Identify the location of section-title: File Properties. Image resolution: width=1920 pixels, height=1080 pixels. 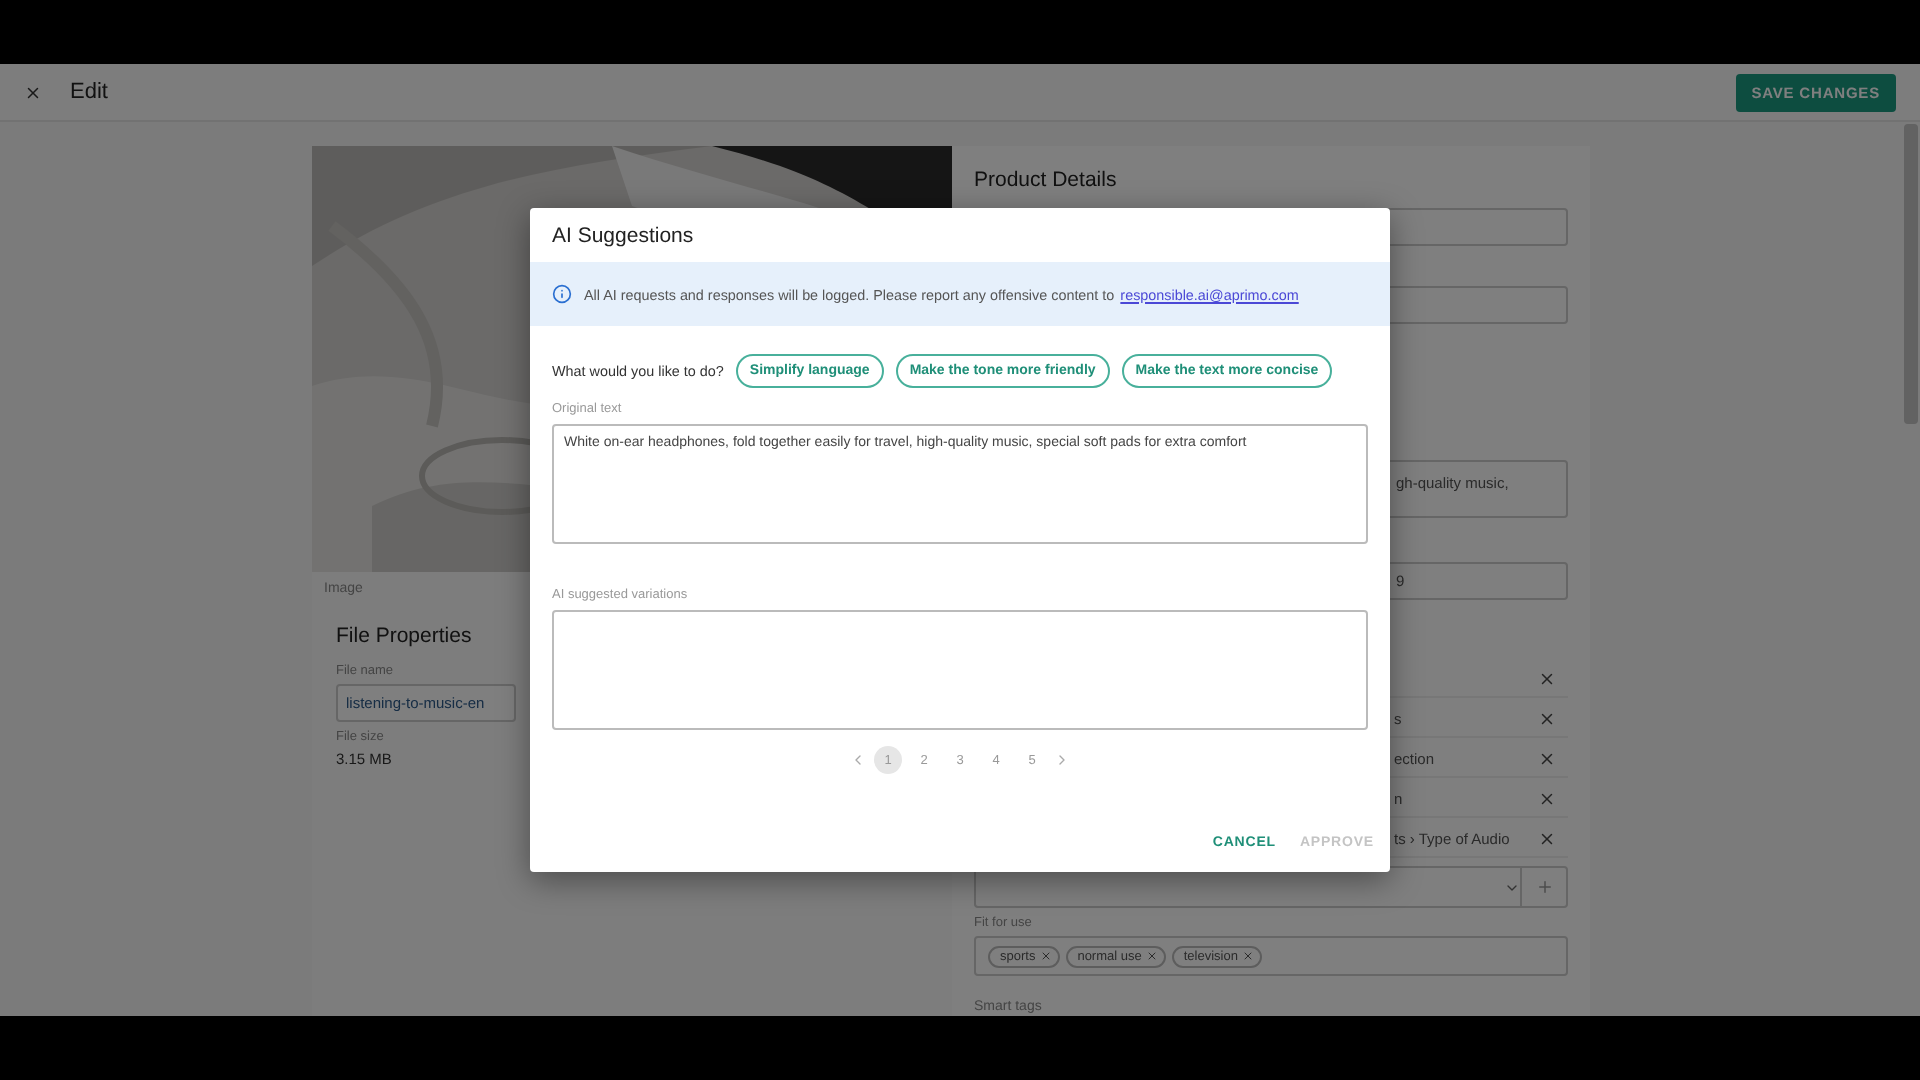
(405, 636).